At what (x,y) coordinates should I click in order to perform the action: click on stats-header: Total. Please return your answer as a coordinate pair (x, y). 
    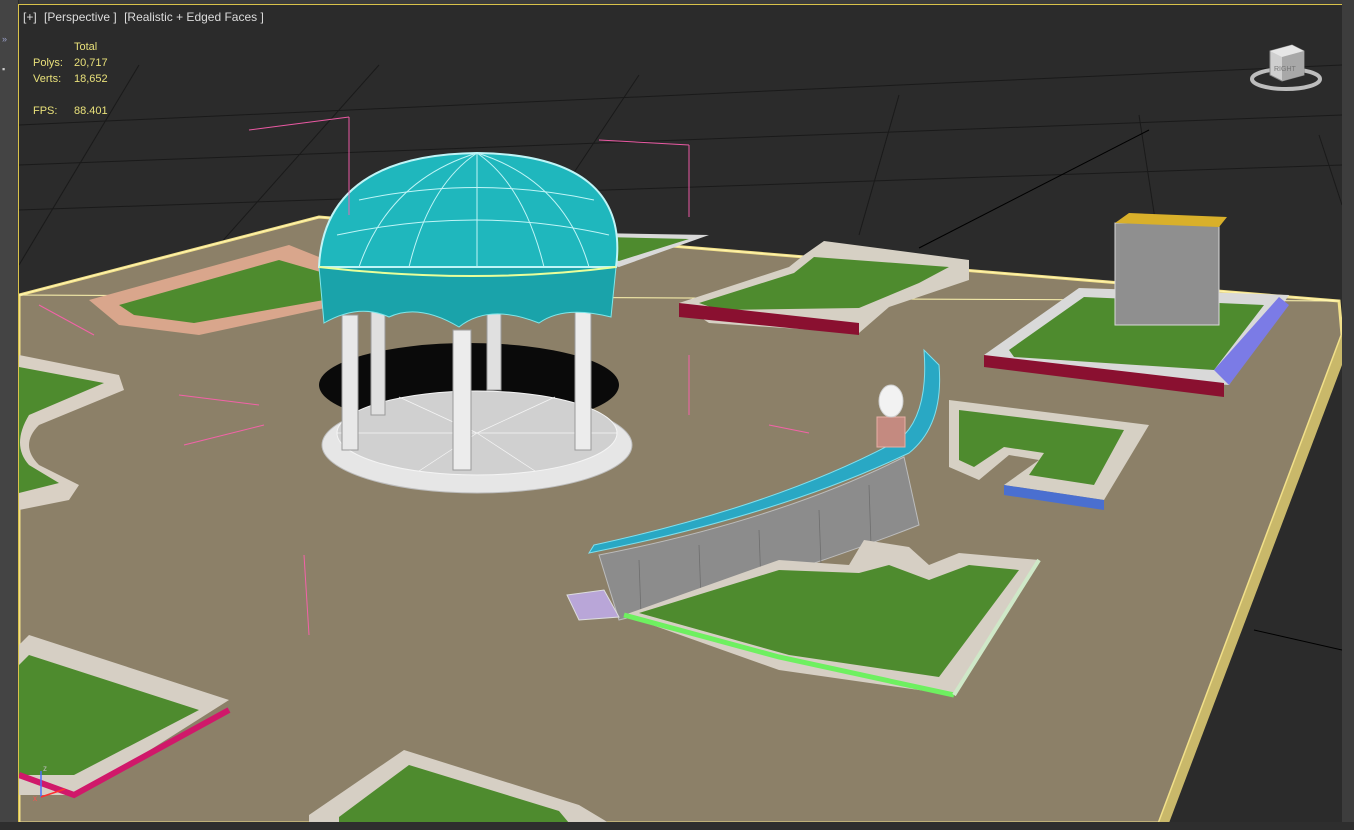
    Looking at the image, I should click on (86, 47).